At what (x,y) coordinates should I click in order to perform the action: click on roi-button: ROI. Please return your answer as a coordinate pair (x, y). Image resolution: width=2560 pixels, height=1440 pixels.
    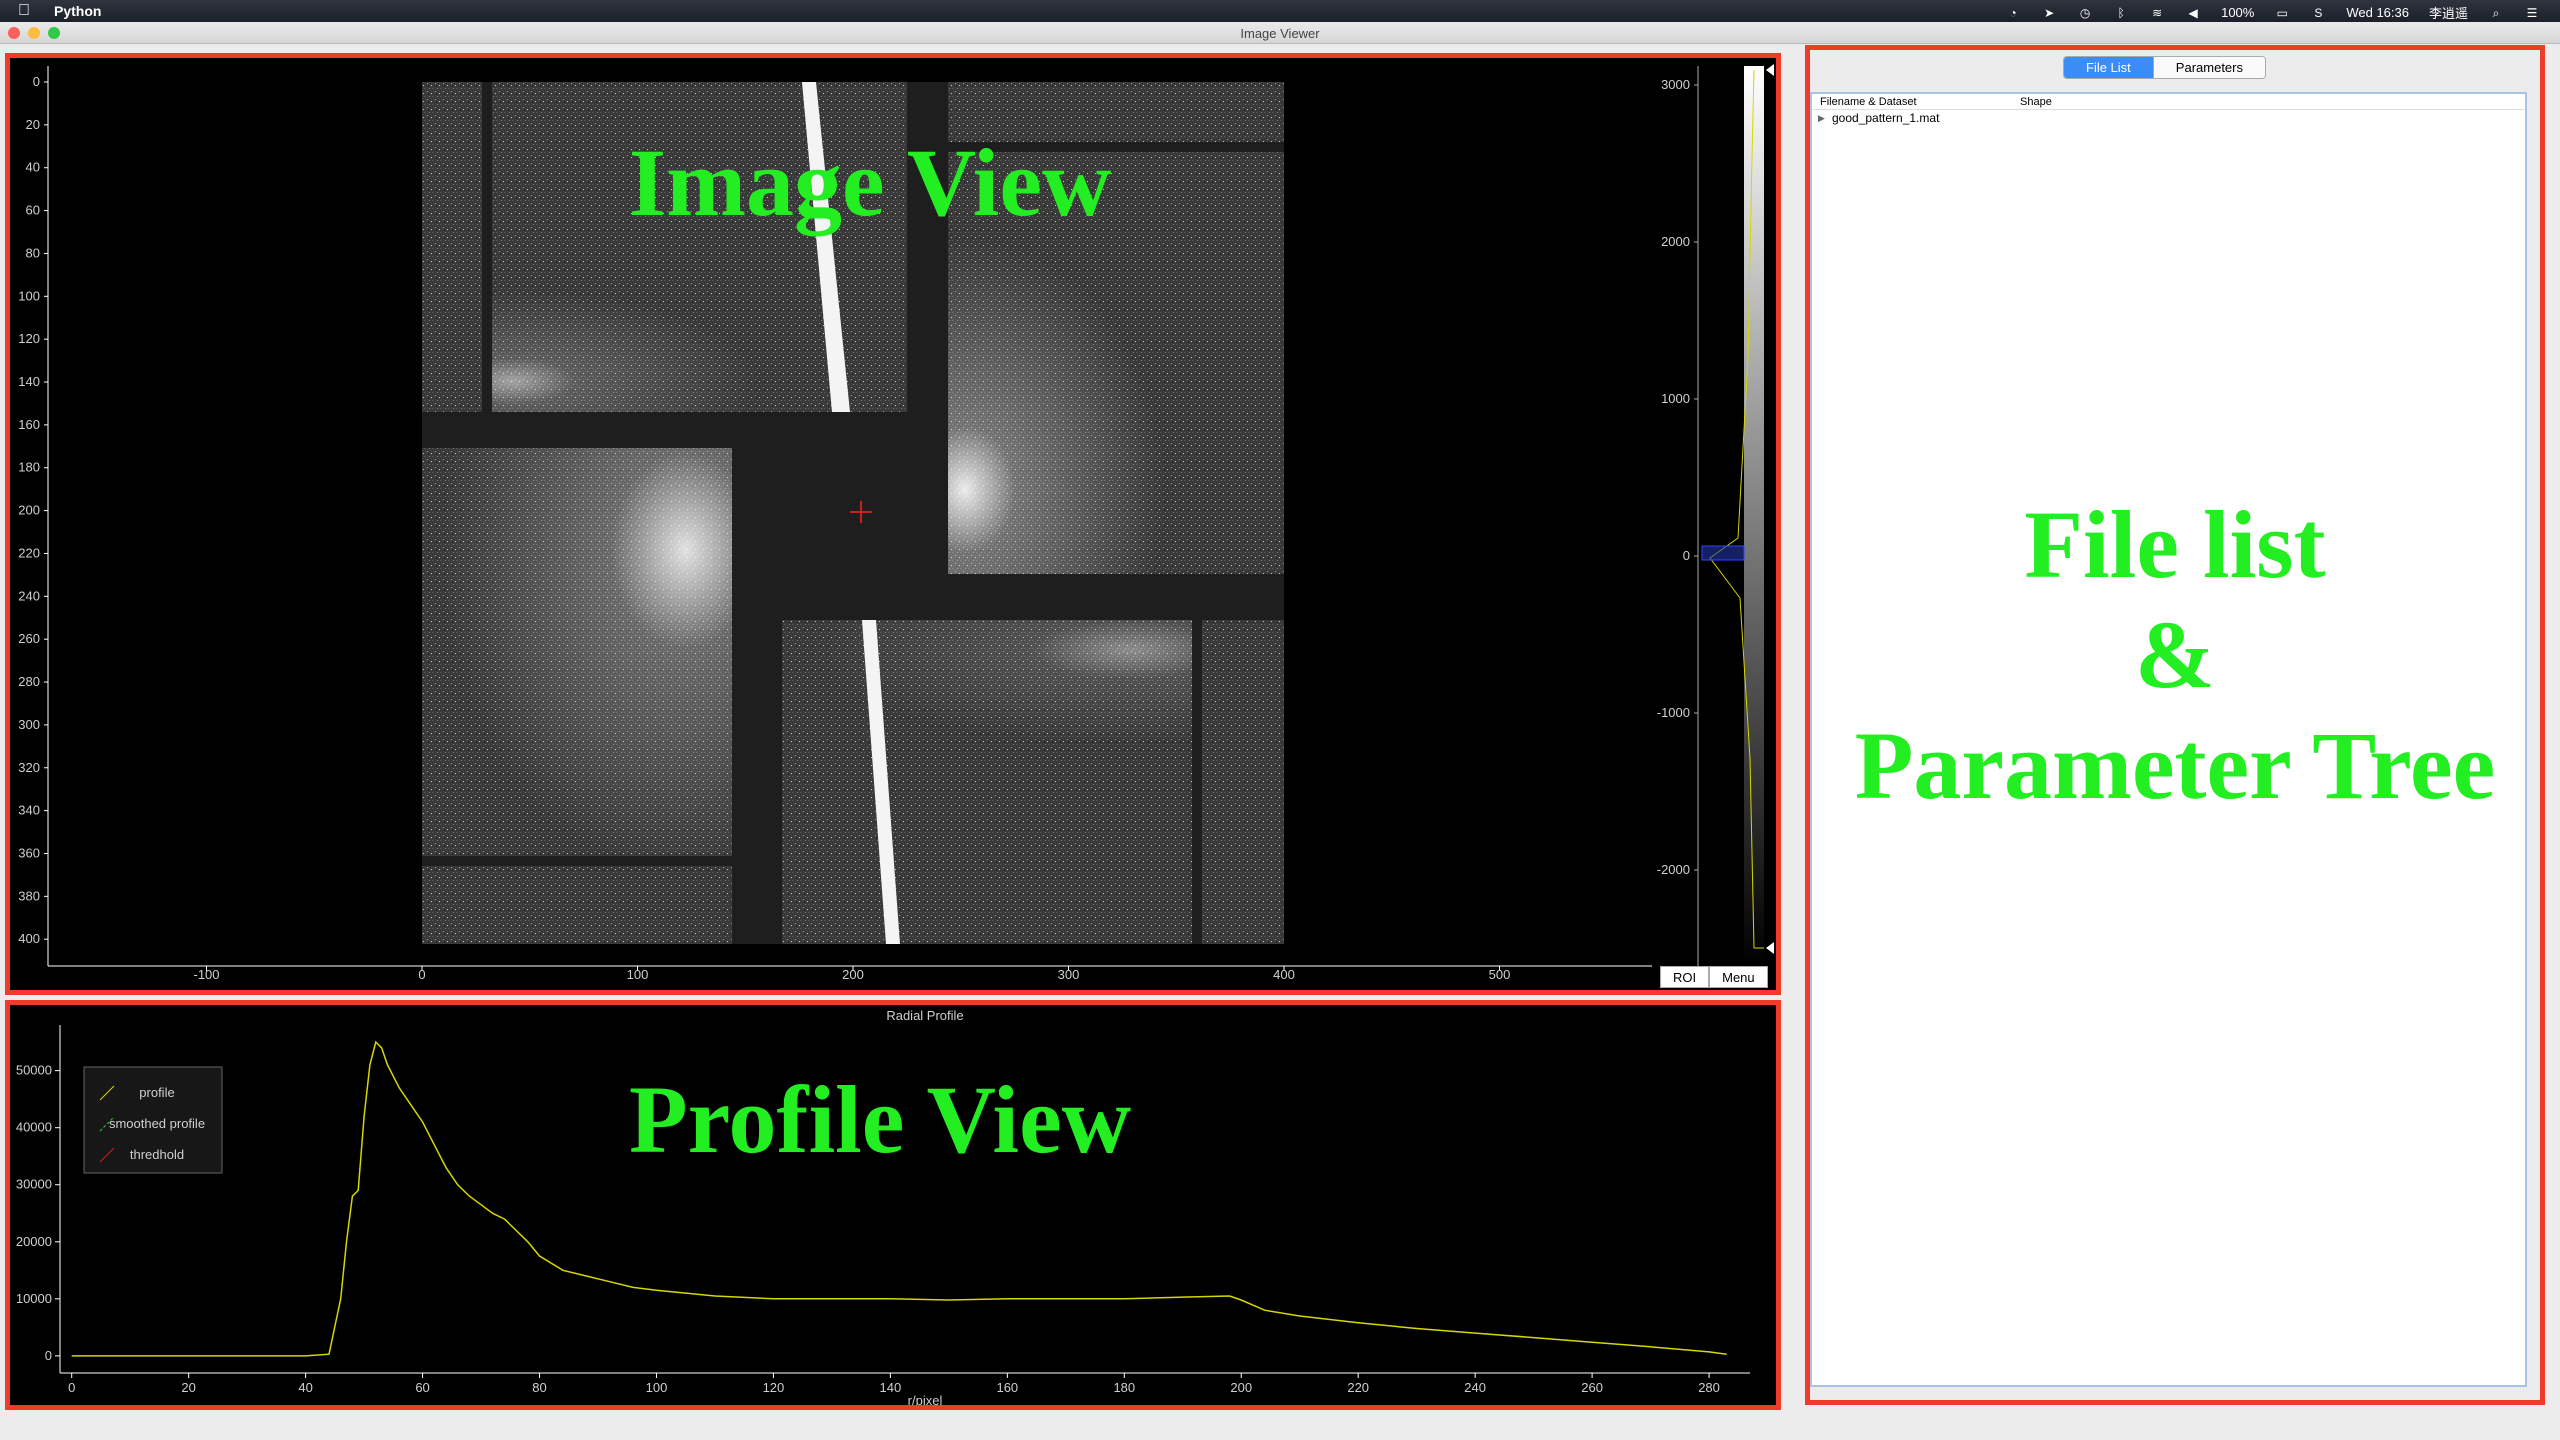
    Looking at the image, I should click on (1685, 977).